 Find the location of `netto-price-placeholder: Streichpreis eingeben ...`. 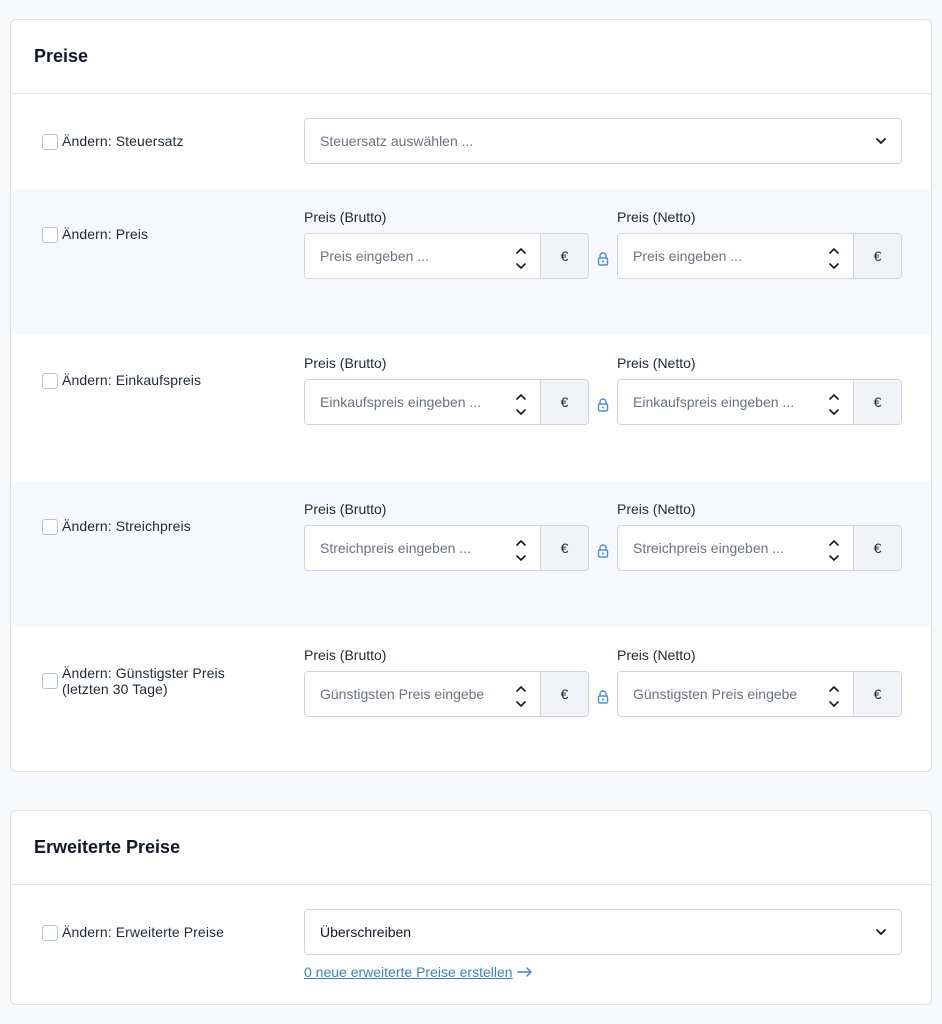

netto-price-placeholder: Streichpreis eingeben ... is located at coordinates (708, 548).